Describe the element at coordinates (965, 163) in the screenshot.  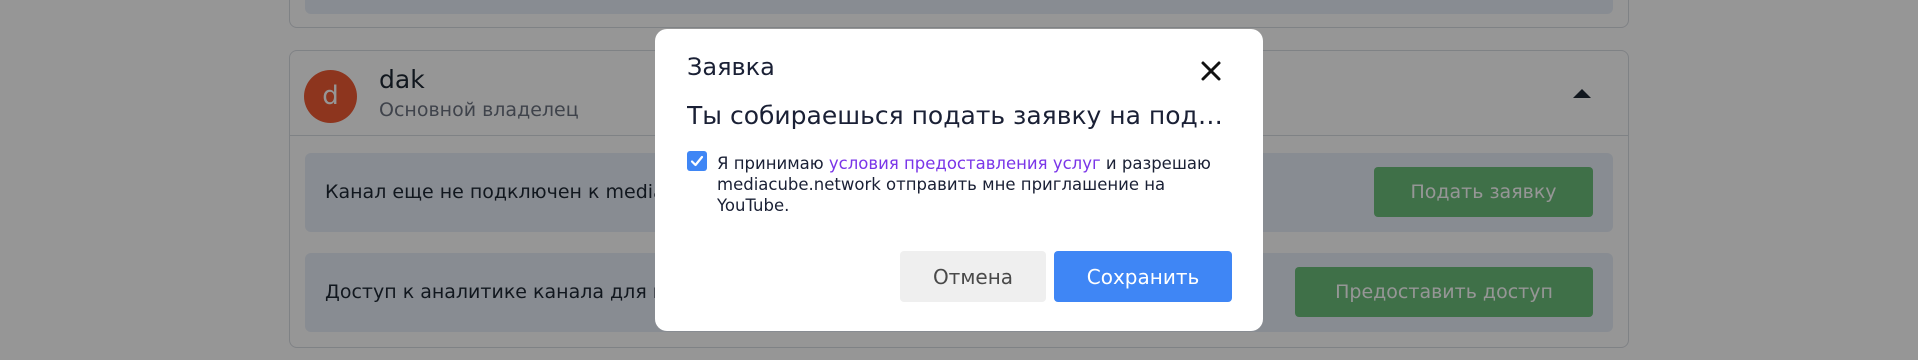
I see `terms-link: условия предоставления услуг` at that location.